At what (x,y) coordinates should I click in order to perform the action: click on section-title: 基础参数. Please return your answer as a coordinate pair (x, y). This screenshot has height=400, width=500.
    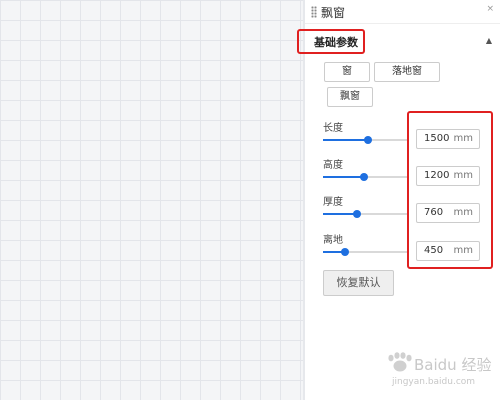
    Looking at the image, I should click on (336, 42).